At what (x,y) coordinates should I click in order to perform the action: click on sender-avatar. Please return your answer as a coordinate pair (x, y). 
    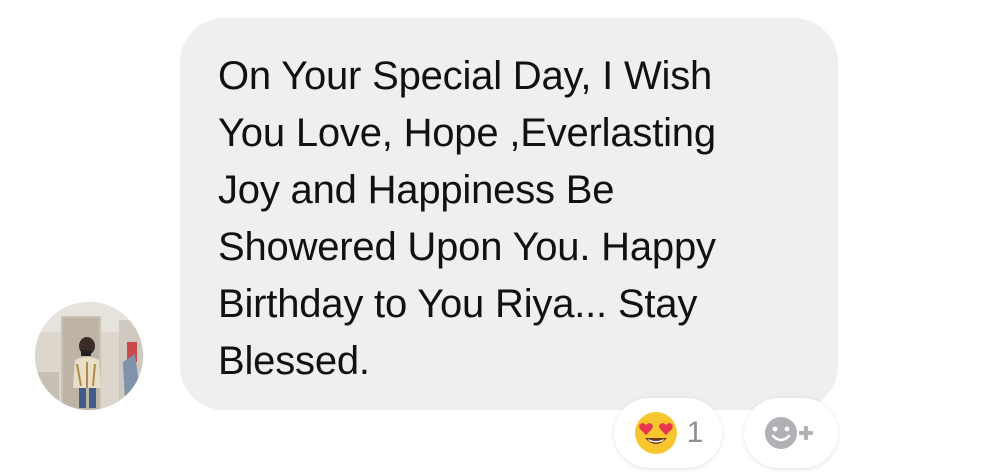
    Looking at the image, I should click on (89, 356).